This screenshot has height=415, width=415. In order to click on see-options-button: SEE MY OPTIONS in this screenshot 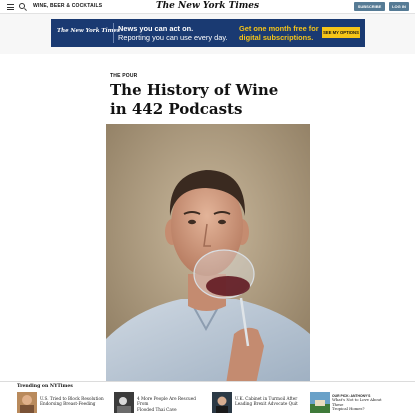, I will do `click(341, 32)`.